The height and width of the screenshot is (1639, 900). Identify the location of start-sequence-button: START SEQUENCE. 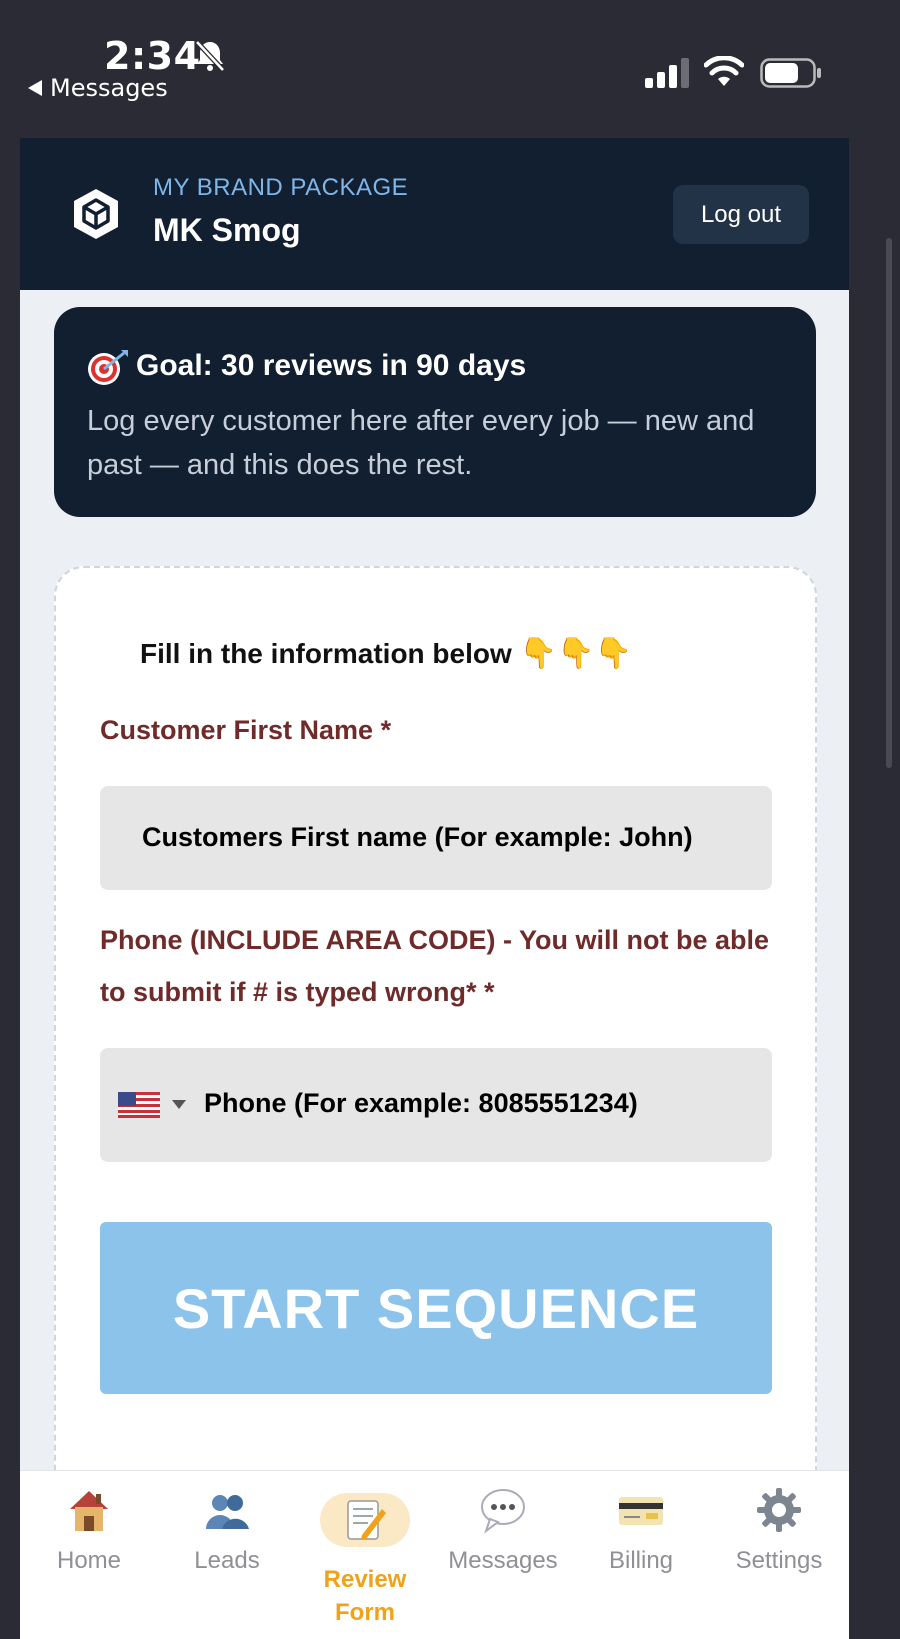
(436, 1308).